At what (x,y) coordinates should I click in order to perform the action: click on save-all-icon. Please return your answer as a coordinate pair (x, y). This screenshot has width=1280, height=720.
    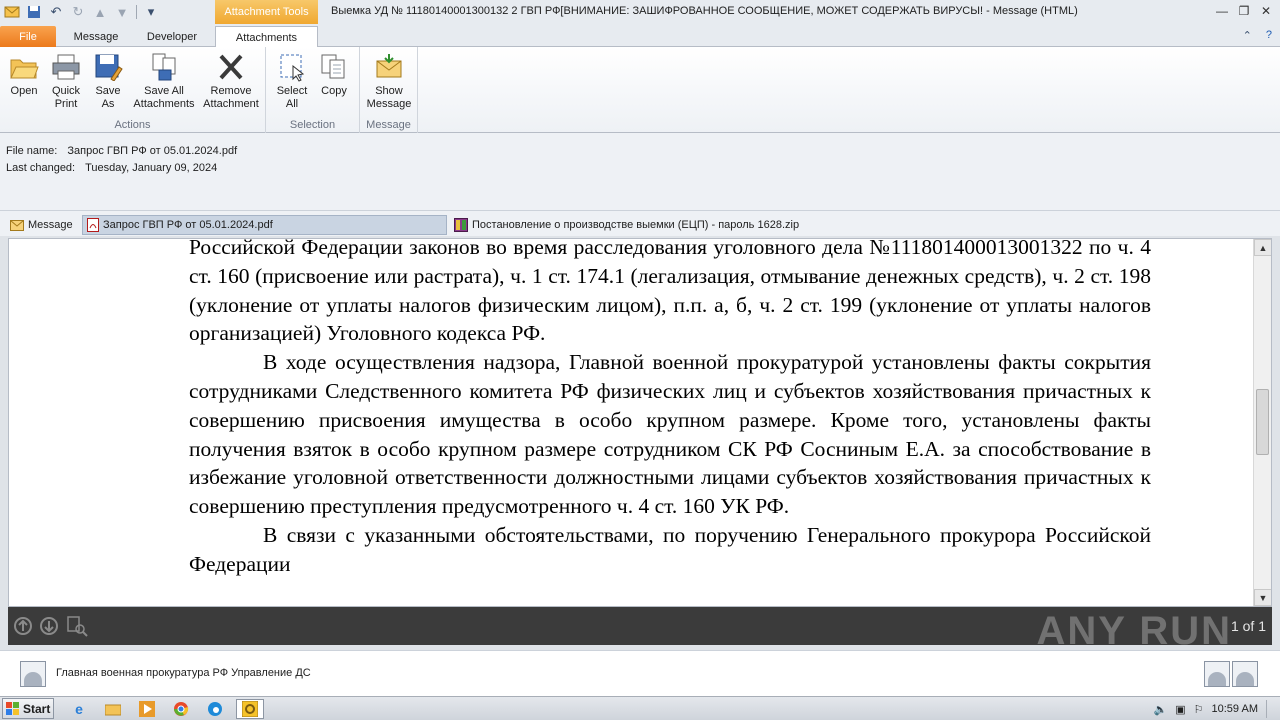
    Looking at the image, I should click on (164, 67).